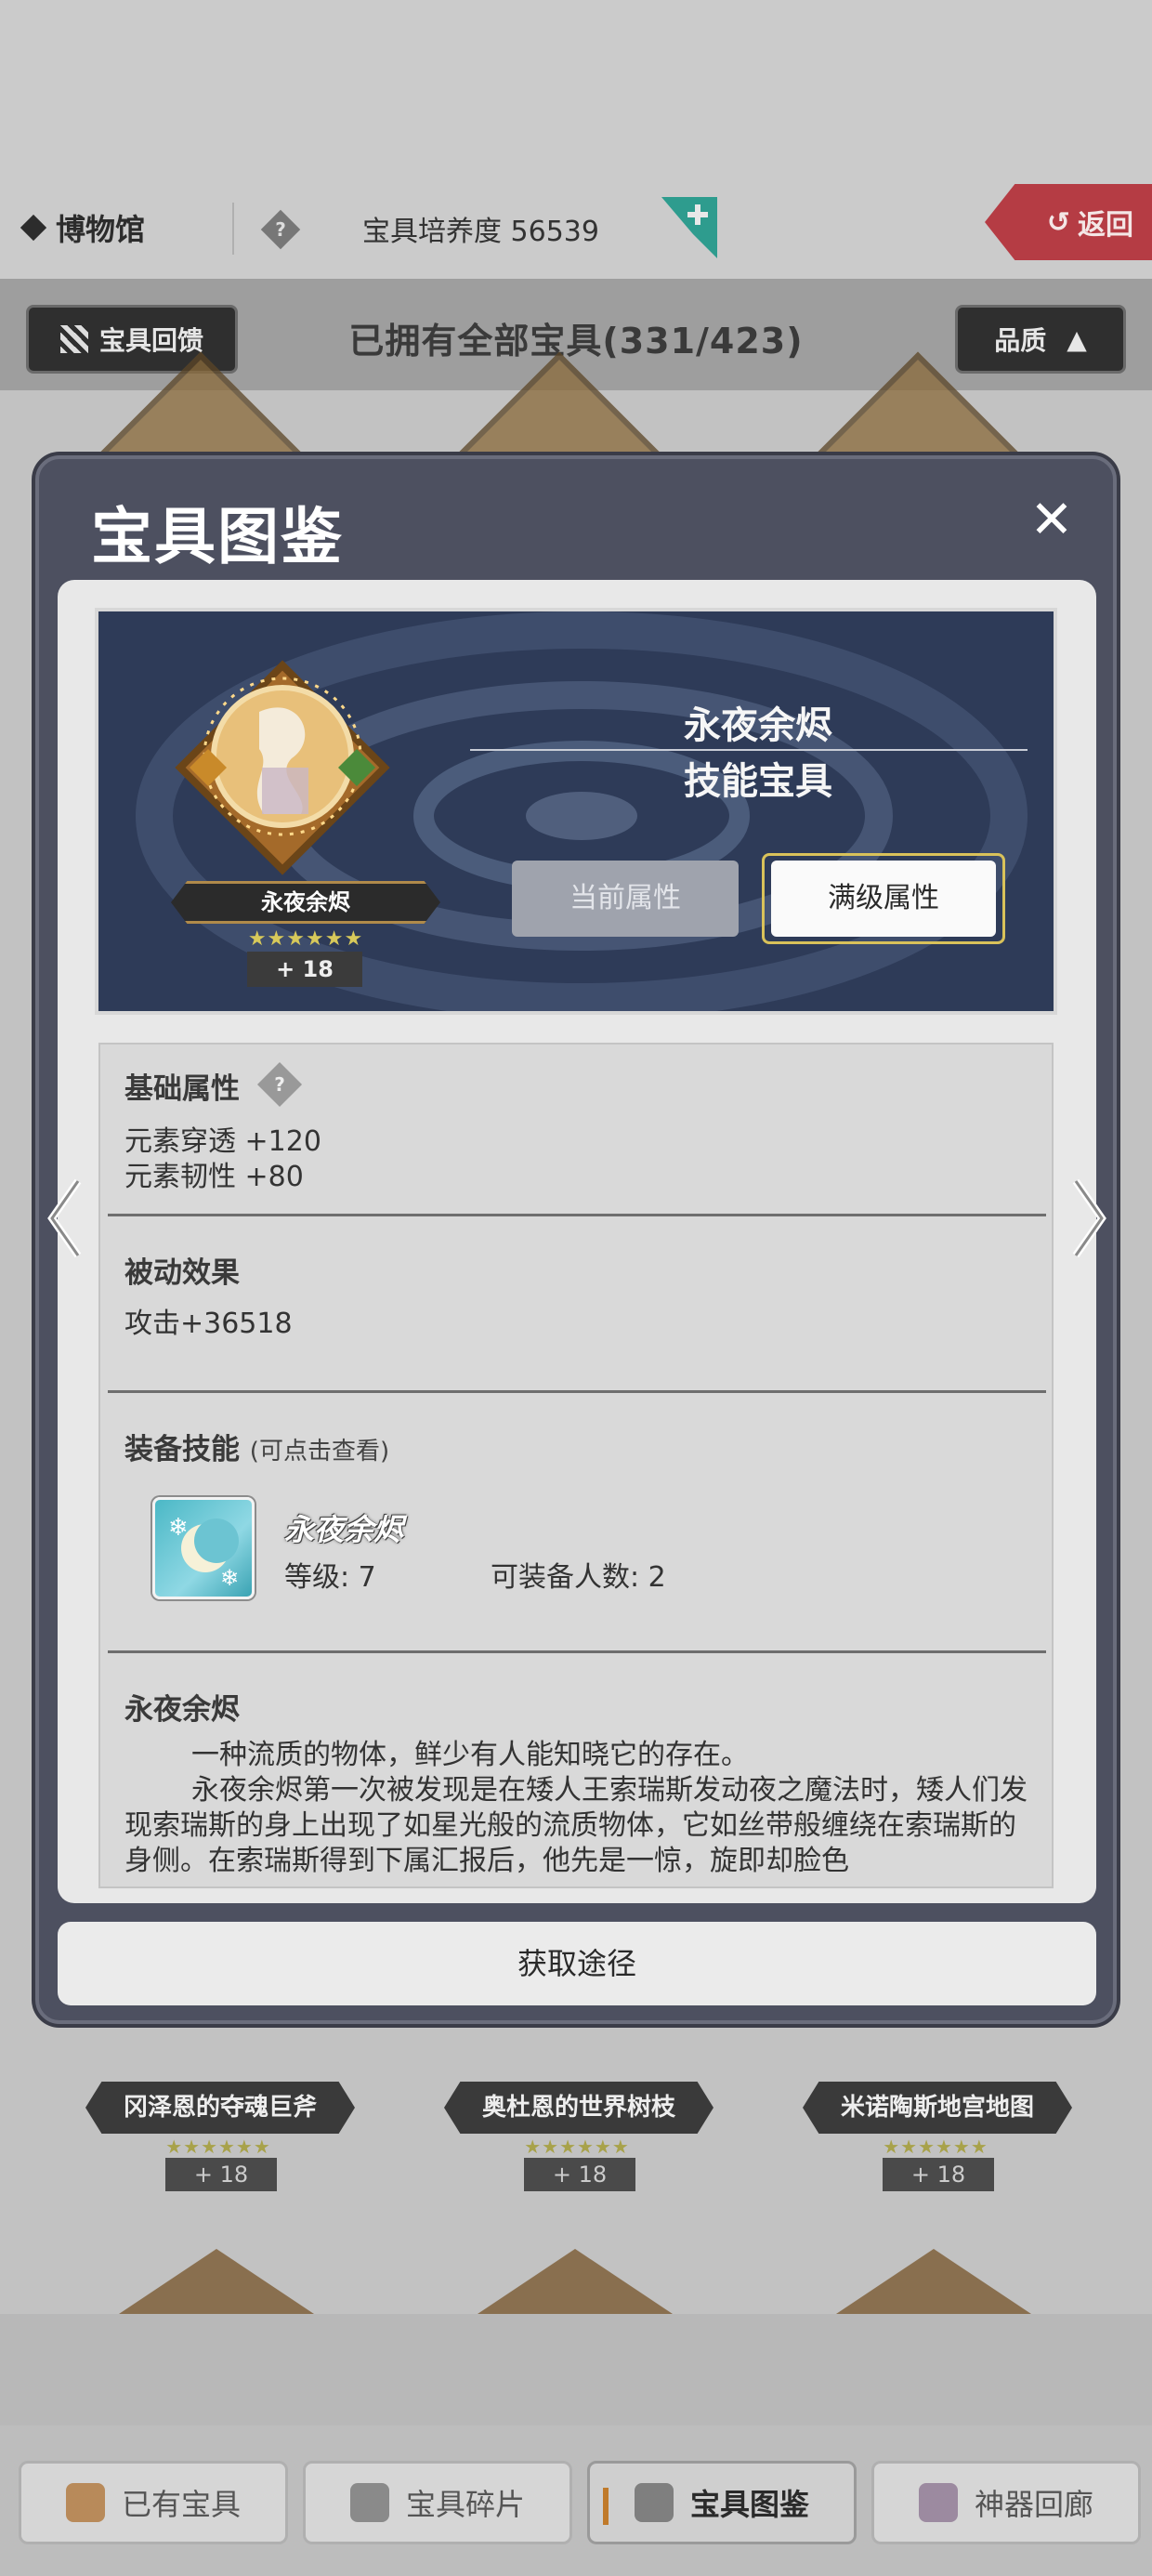  I want to click on diamond-icon, so click(33, 228).